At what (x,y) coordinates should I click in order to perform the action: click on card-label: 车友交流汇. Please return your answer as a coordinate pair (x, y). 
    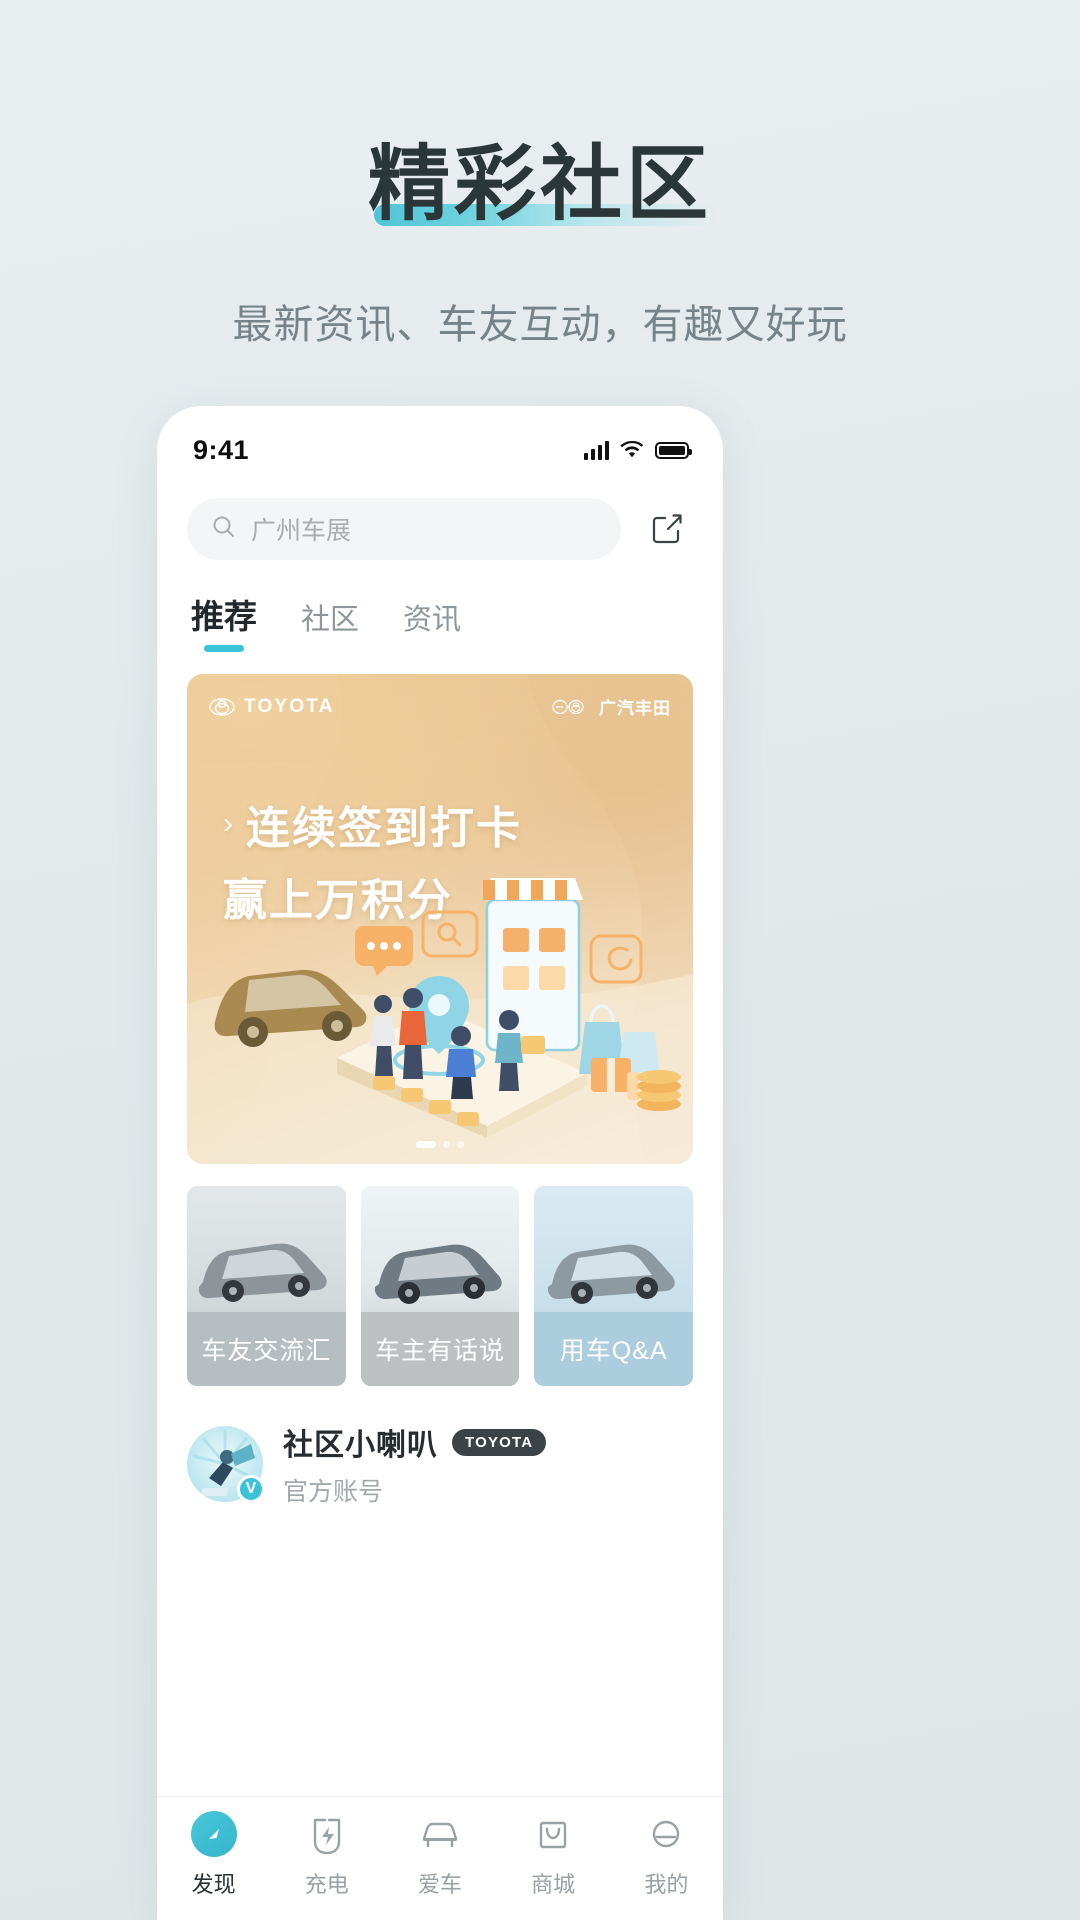
    Looking at the image, I should click on (266, 1351).